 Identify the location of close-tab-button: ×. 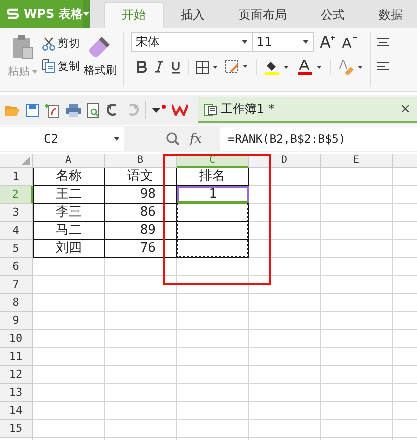
(405, 109).